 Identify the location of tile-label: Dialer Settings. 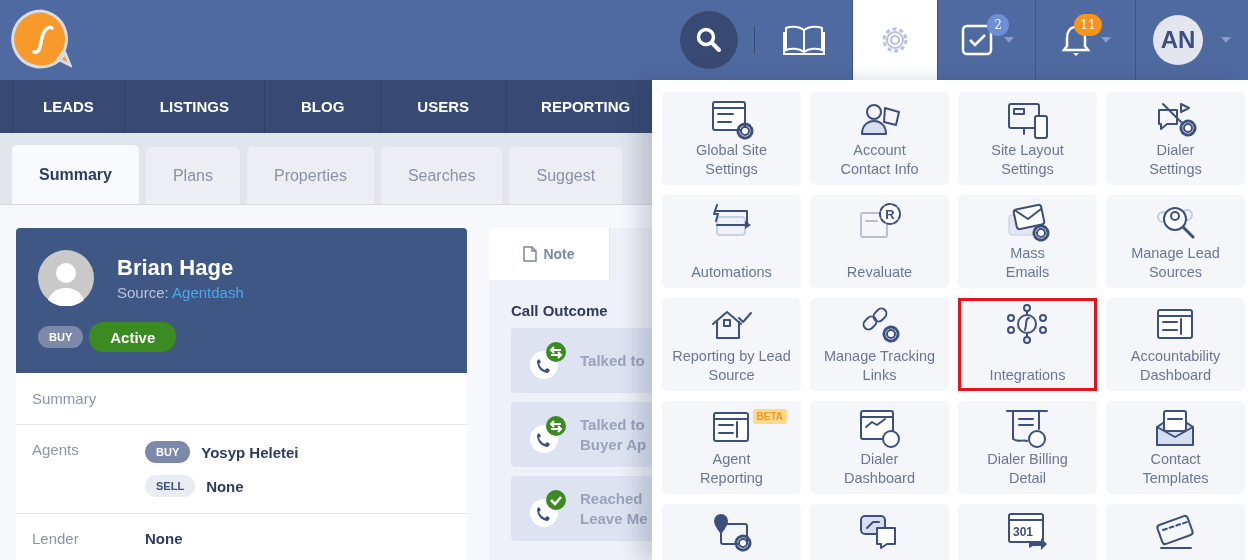
(1175, 160).